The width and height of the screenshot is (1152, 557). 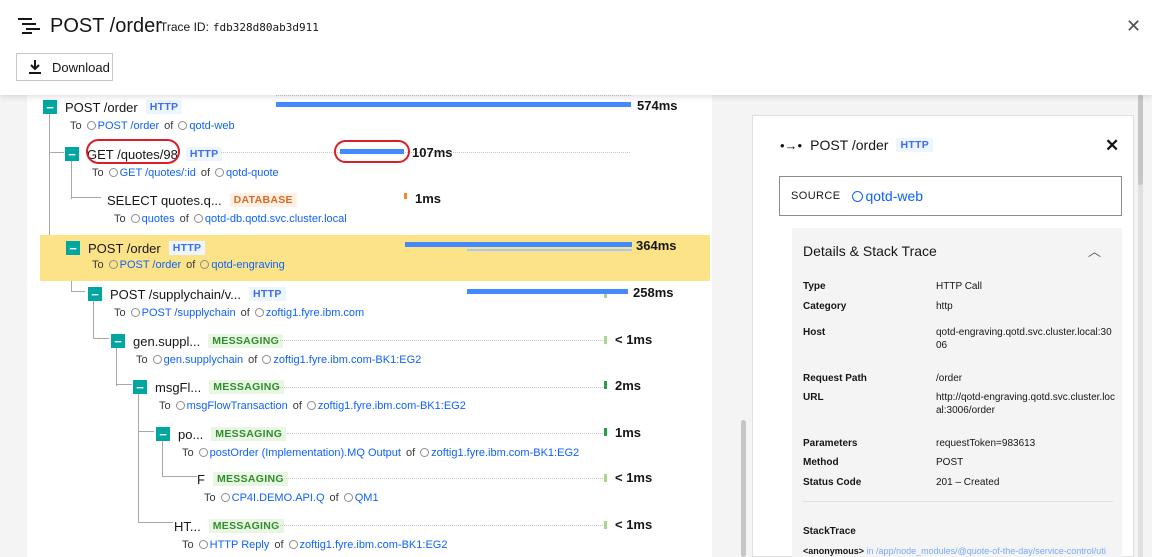 What do you see at coordinates (64, 67) in the screenshot?
I see `download-button: Download` at bounding box center [64, 67].